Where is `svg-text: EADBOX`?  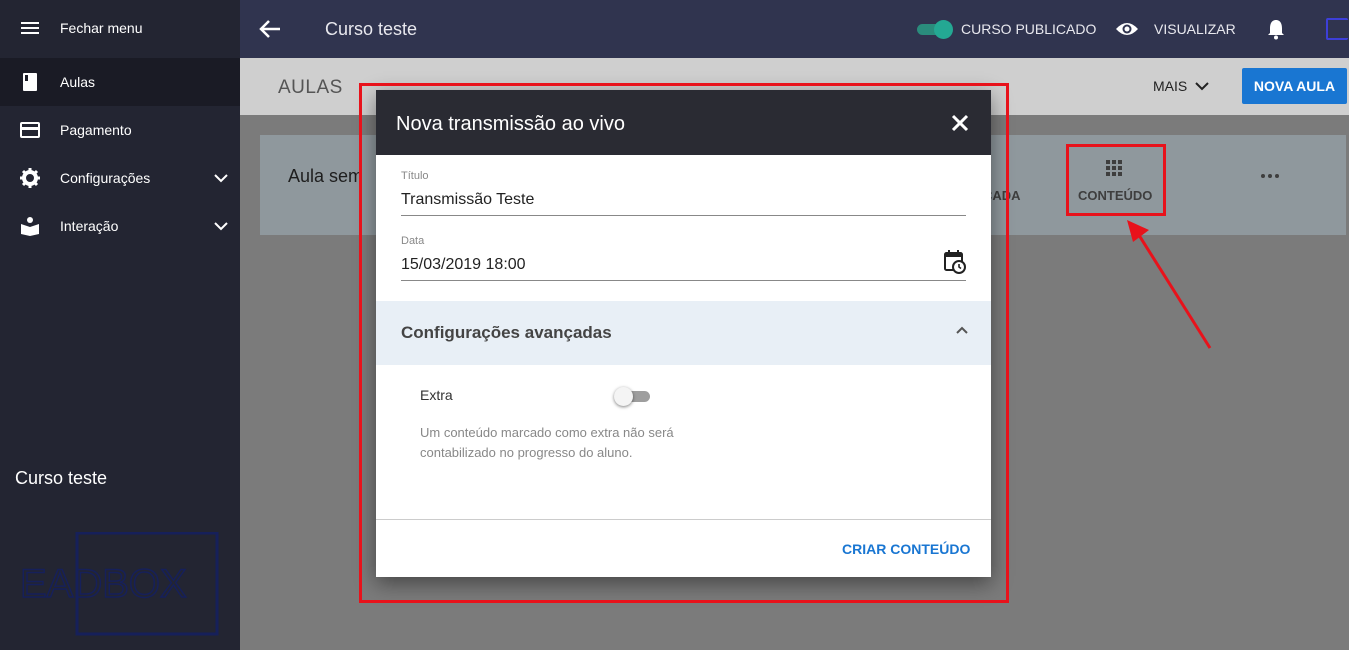 svg-text: EADBOX is located at coordinates (103, 584).